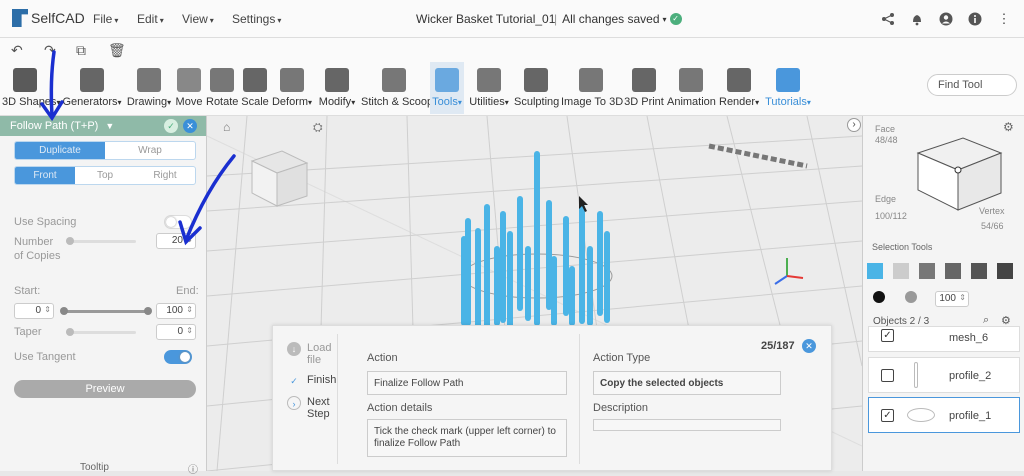 The image size is (1024, 476). I want to click on tool-label: Move, so click(189, 102).